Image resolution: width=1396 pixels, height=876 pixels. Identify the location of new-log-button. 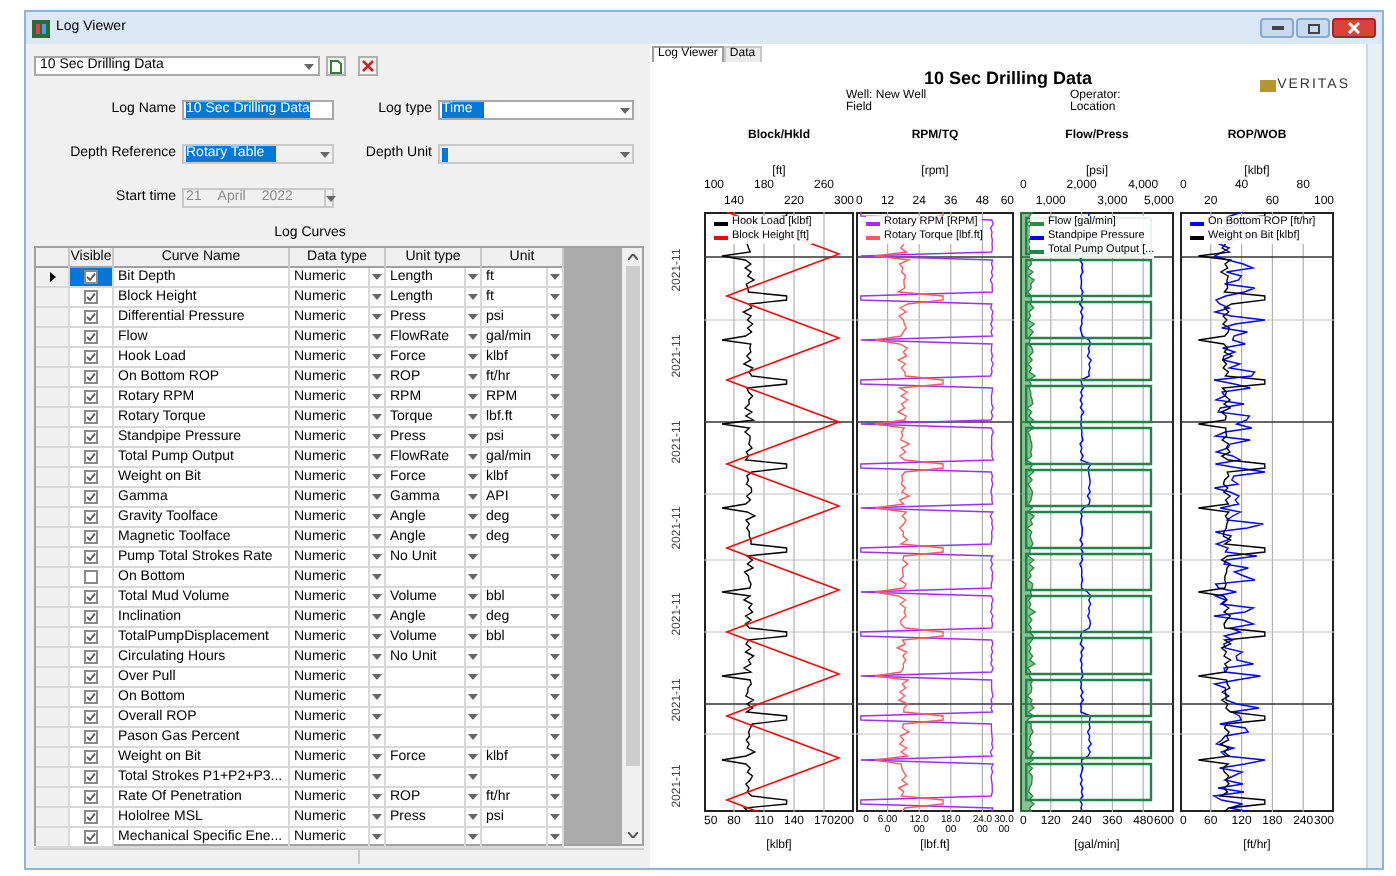
(336, 66).